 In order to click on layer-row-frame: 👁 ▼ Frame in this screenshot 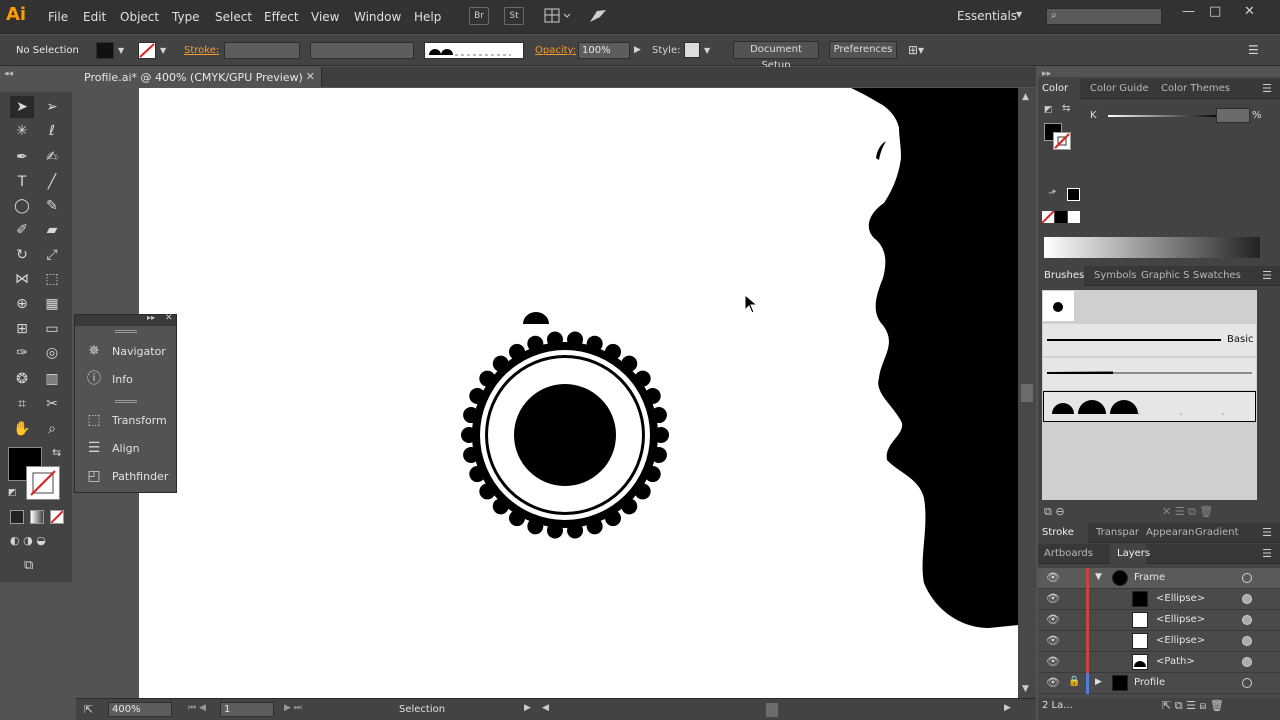, I will do `click(1159, 578)`.